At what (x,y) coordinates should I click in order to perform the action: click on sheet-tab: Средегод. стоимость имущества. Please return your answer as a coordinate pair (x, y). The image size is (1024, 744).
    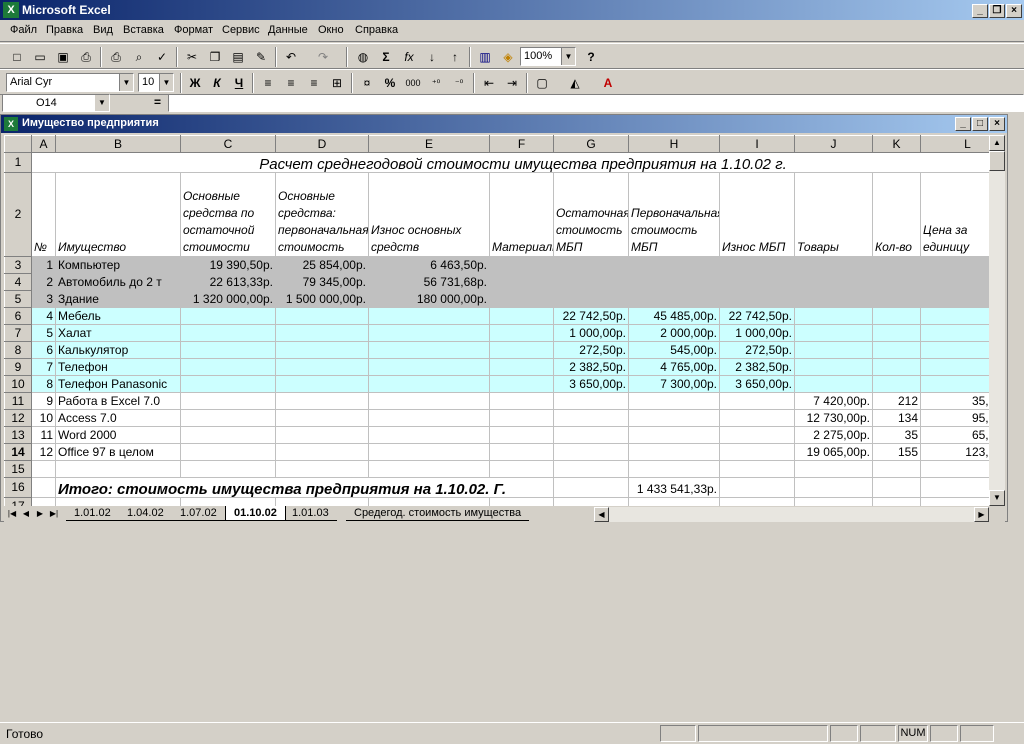
    Looking at the image, I should click on (438, 513).